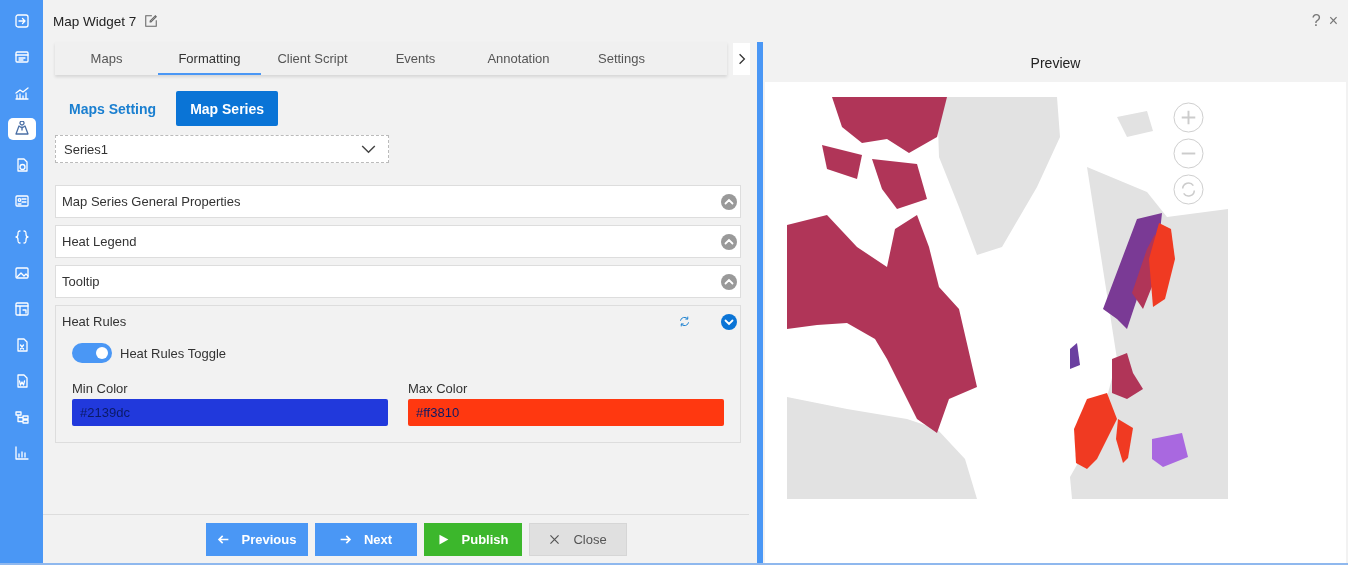  What do you see at coordinates (1316, 21) in the screenshot?
I see `help-button: ?` at bounding box center [1316, 21].